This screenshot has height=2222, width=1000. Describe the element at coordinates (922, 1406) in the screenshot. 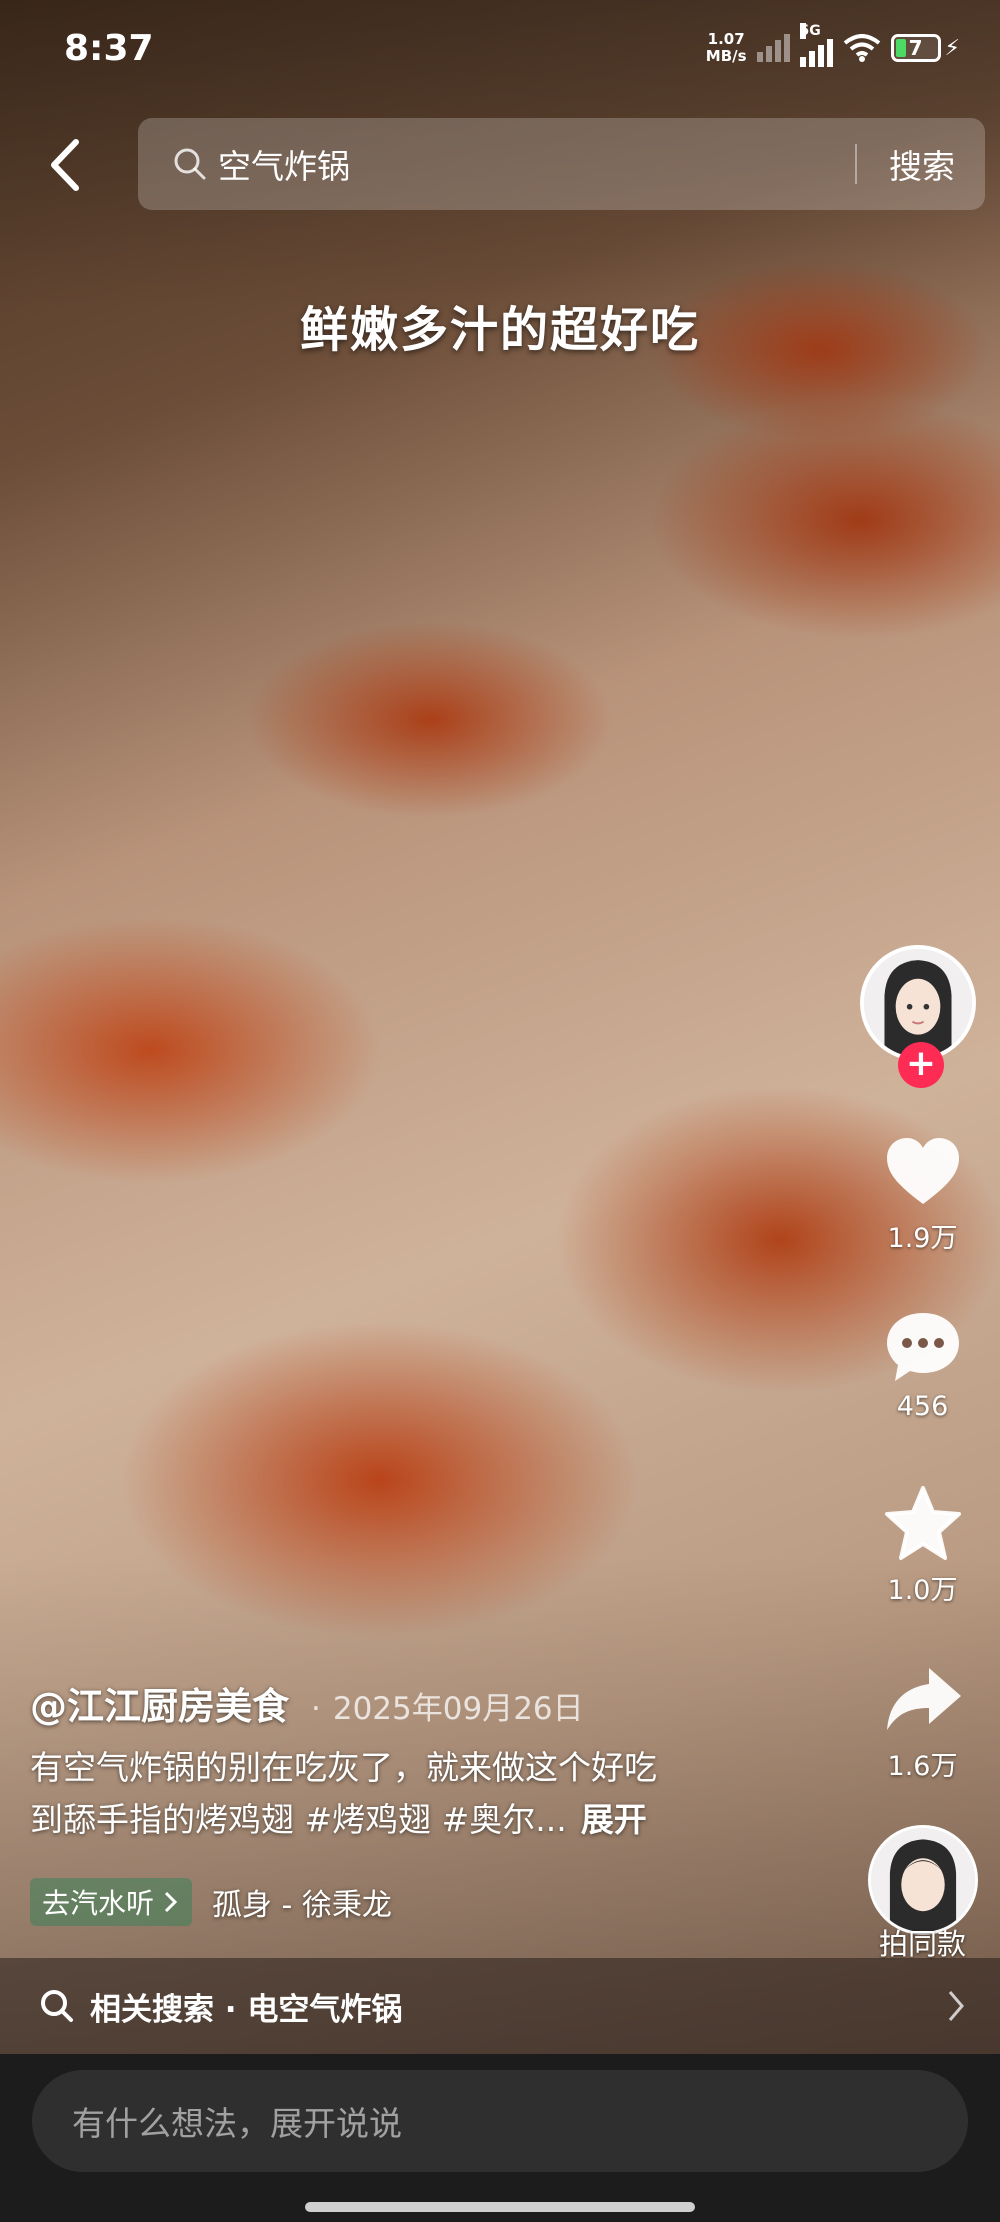

I see `comment-count: 456` at that location.